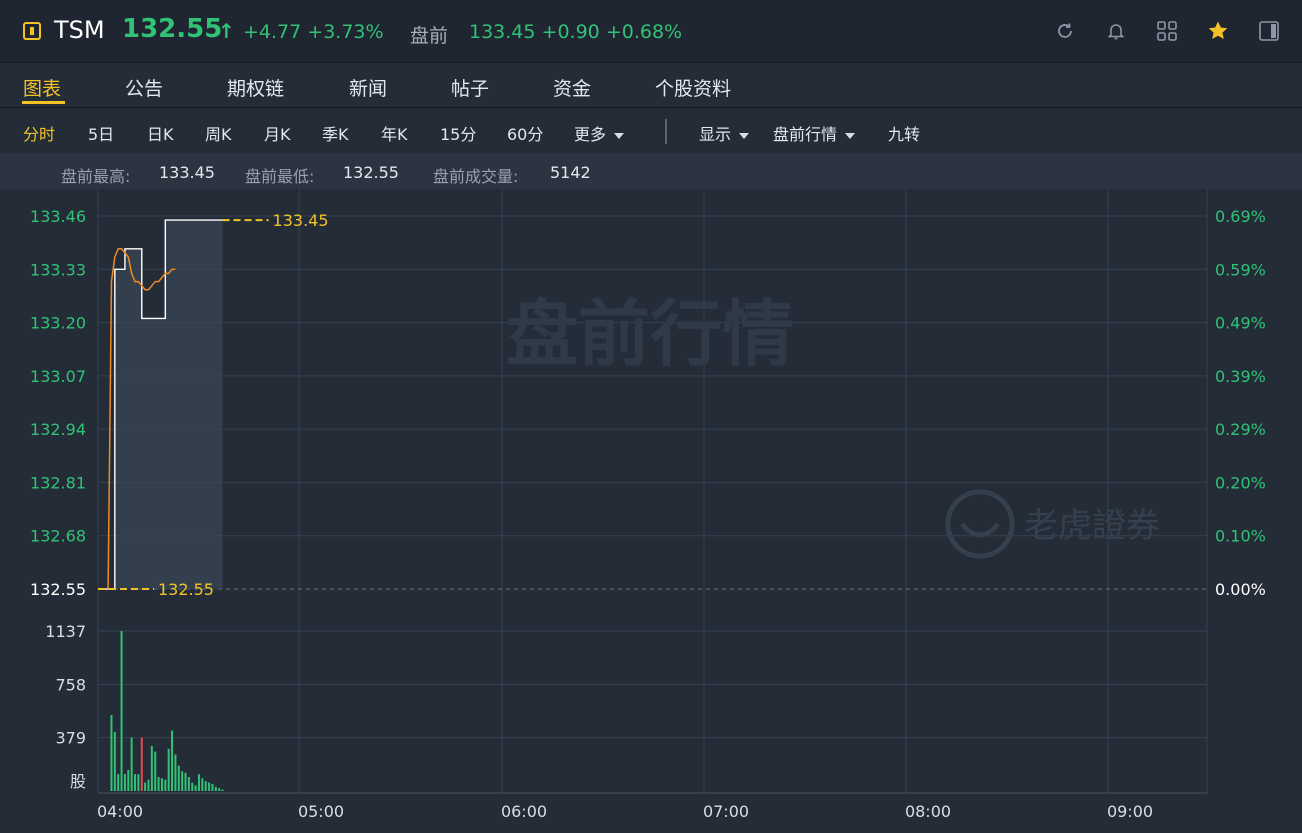  What do you see at coordinates (1240, 429) in the screenshot?
I see `percent-tick-label: 0.29%` at bounding box center [1240, 429].